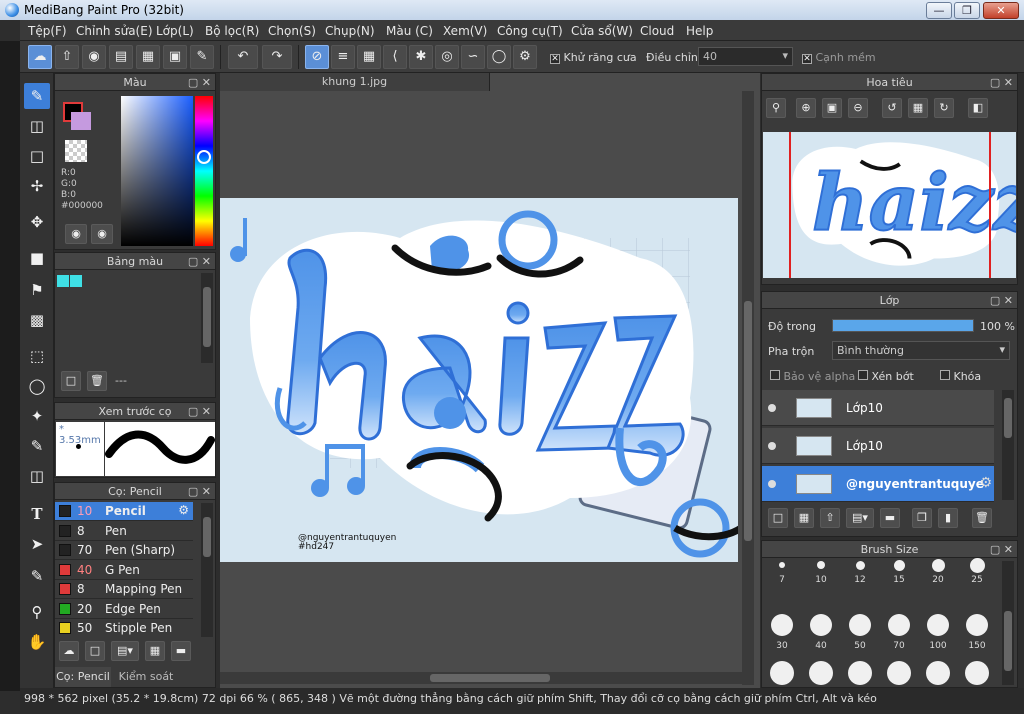  Describe the element at coordinates (37, 222) in the screenshot. I see `move-tool-icon: ✥` at that location.